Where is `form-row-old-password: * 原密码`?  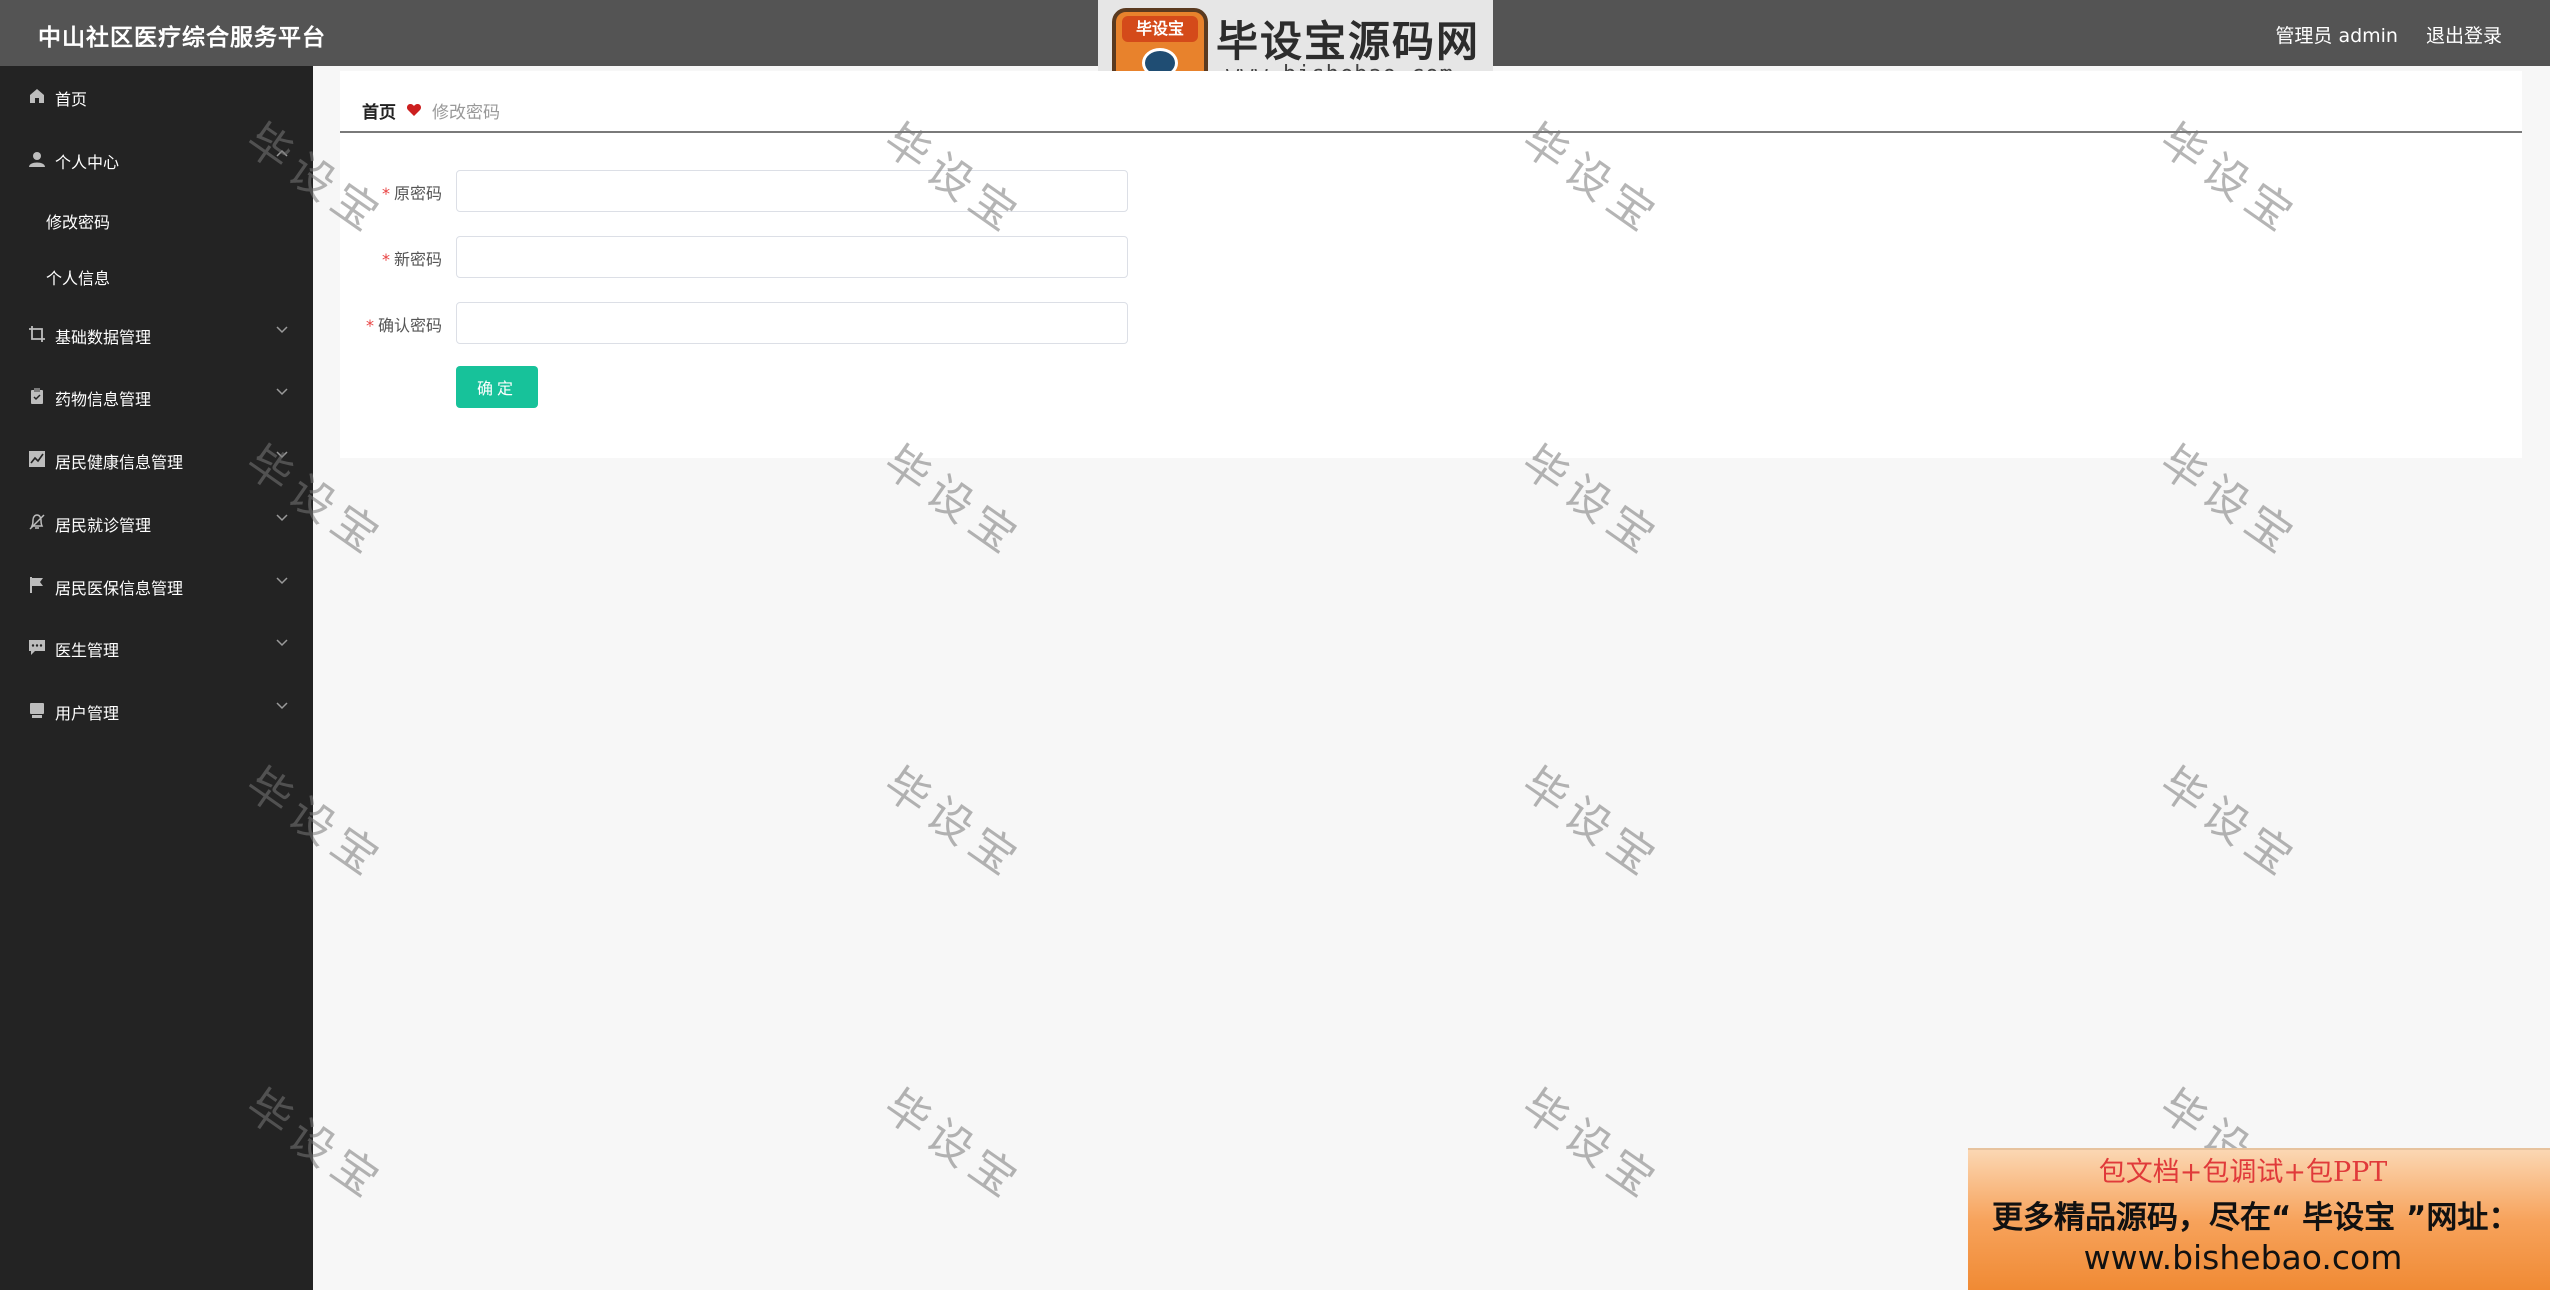
form-row-old-password: * 原密码 is located at coordinates (740, 191).